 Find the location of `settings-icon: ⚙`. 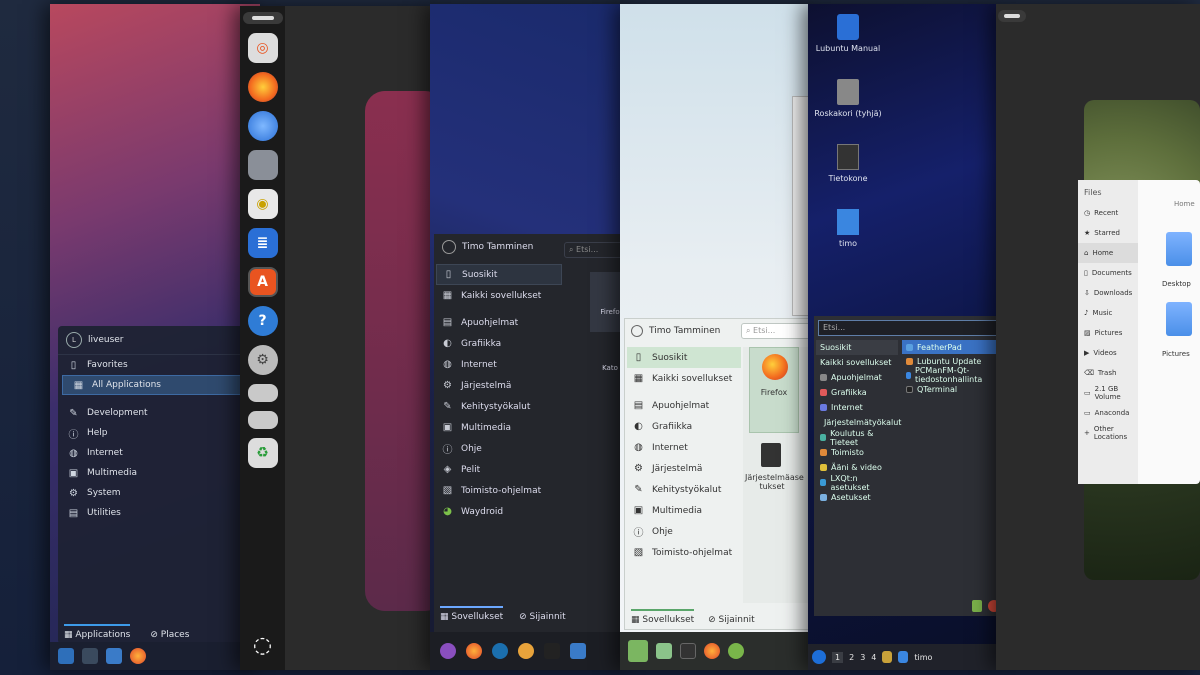

settings-icon: ⚙ is located at coordinates (262, 360).